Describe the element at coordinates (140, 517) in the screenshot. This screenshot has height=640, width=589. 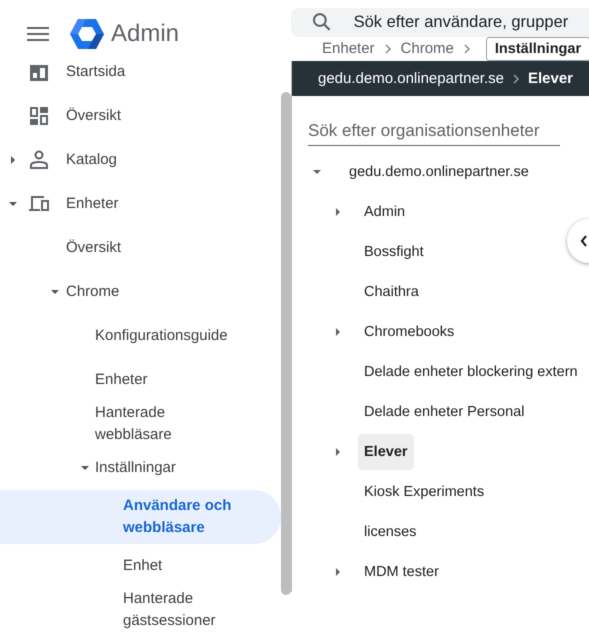
I see `nav-item: Användare och webbläsare` at that location.